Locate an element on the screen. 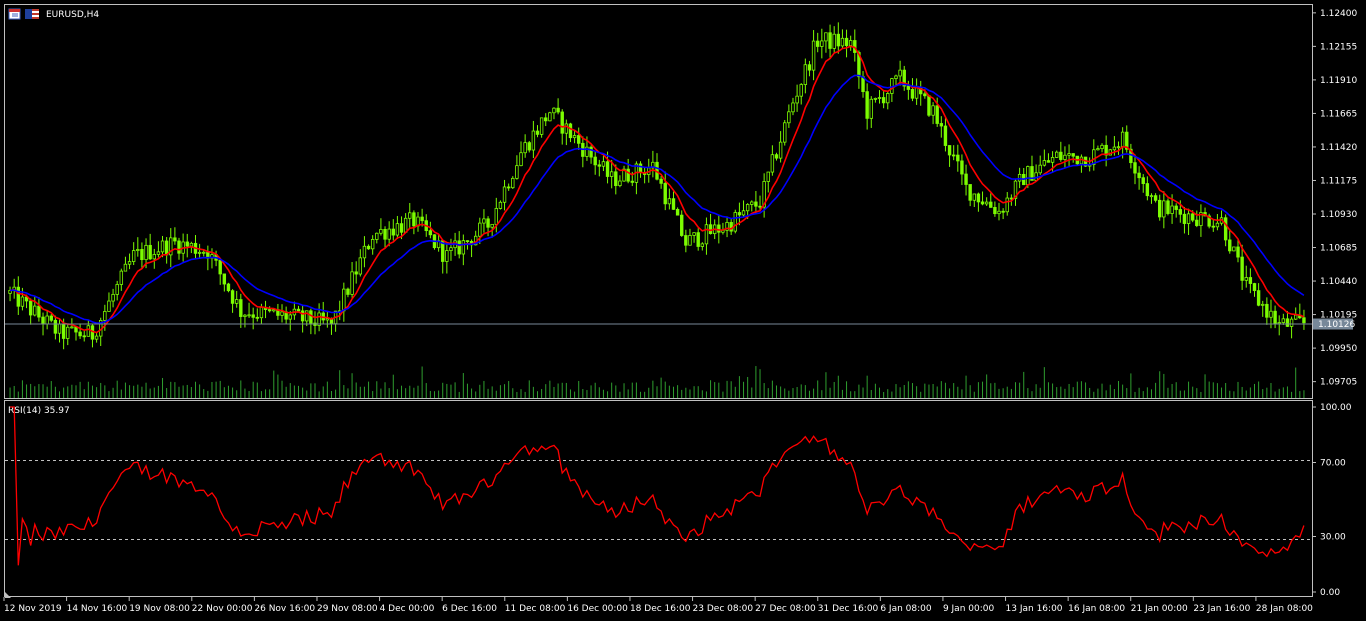 This screenshot has width=1366, height=621. price-tick-label: 1.10930 is located at coordinates (1338, 215).